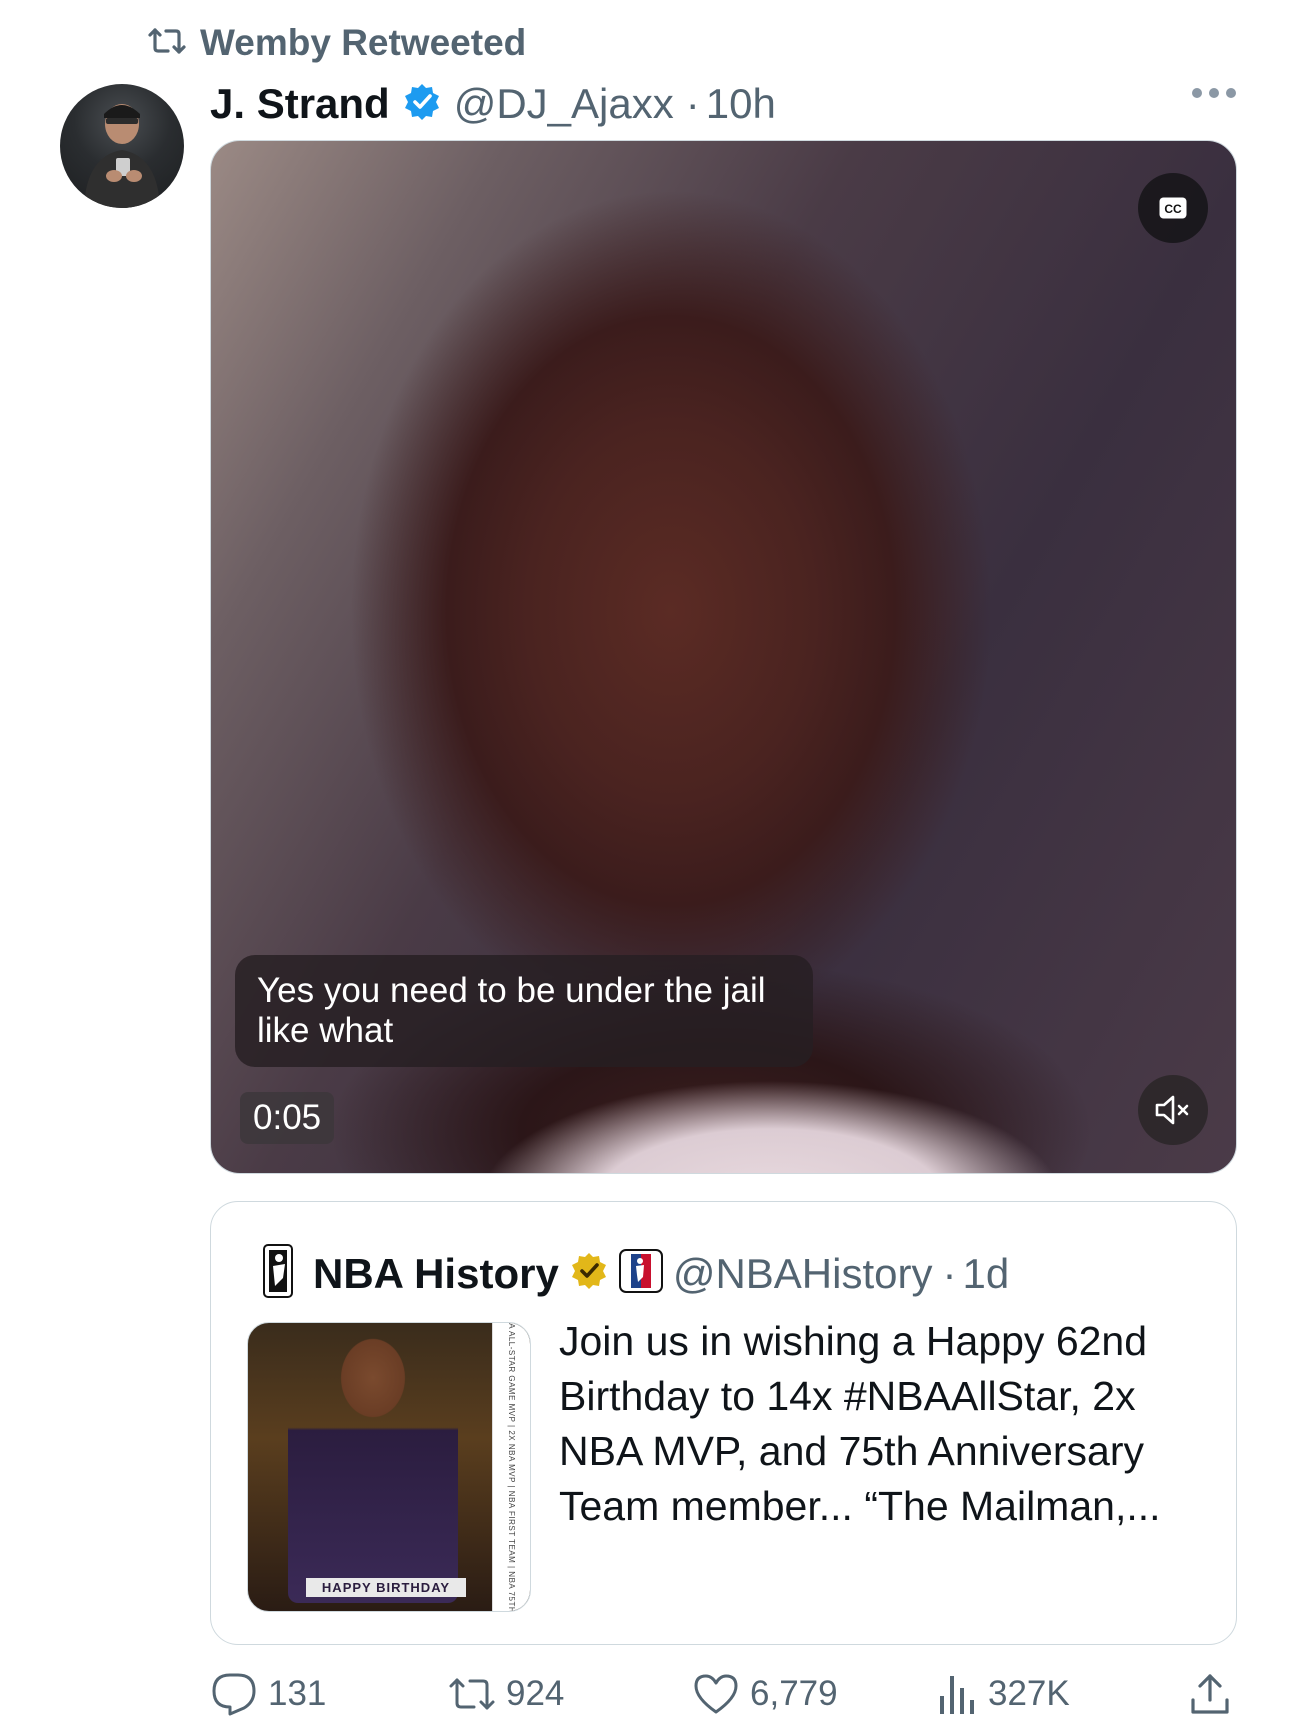  I want to click on reply-button: 131, so click(268, 1694).